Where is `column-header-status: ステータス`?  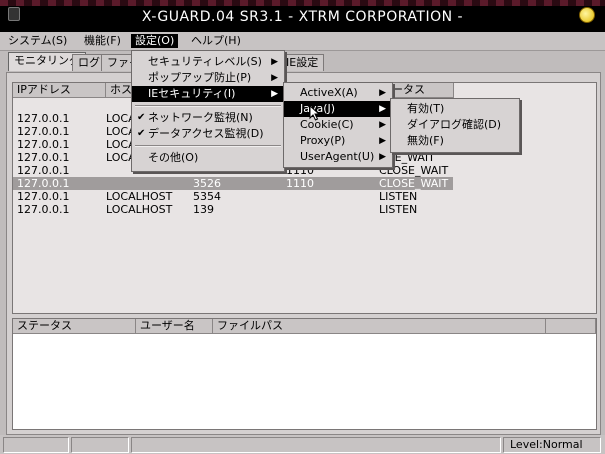 column-header-status: ステータス is located at coordinates (74, 326).